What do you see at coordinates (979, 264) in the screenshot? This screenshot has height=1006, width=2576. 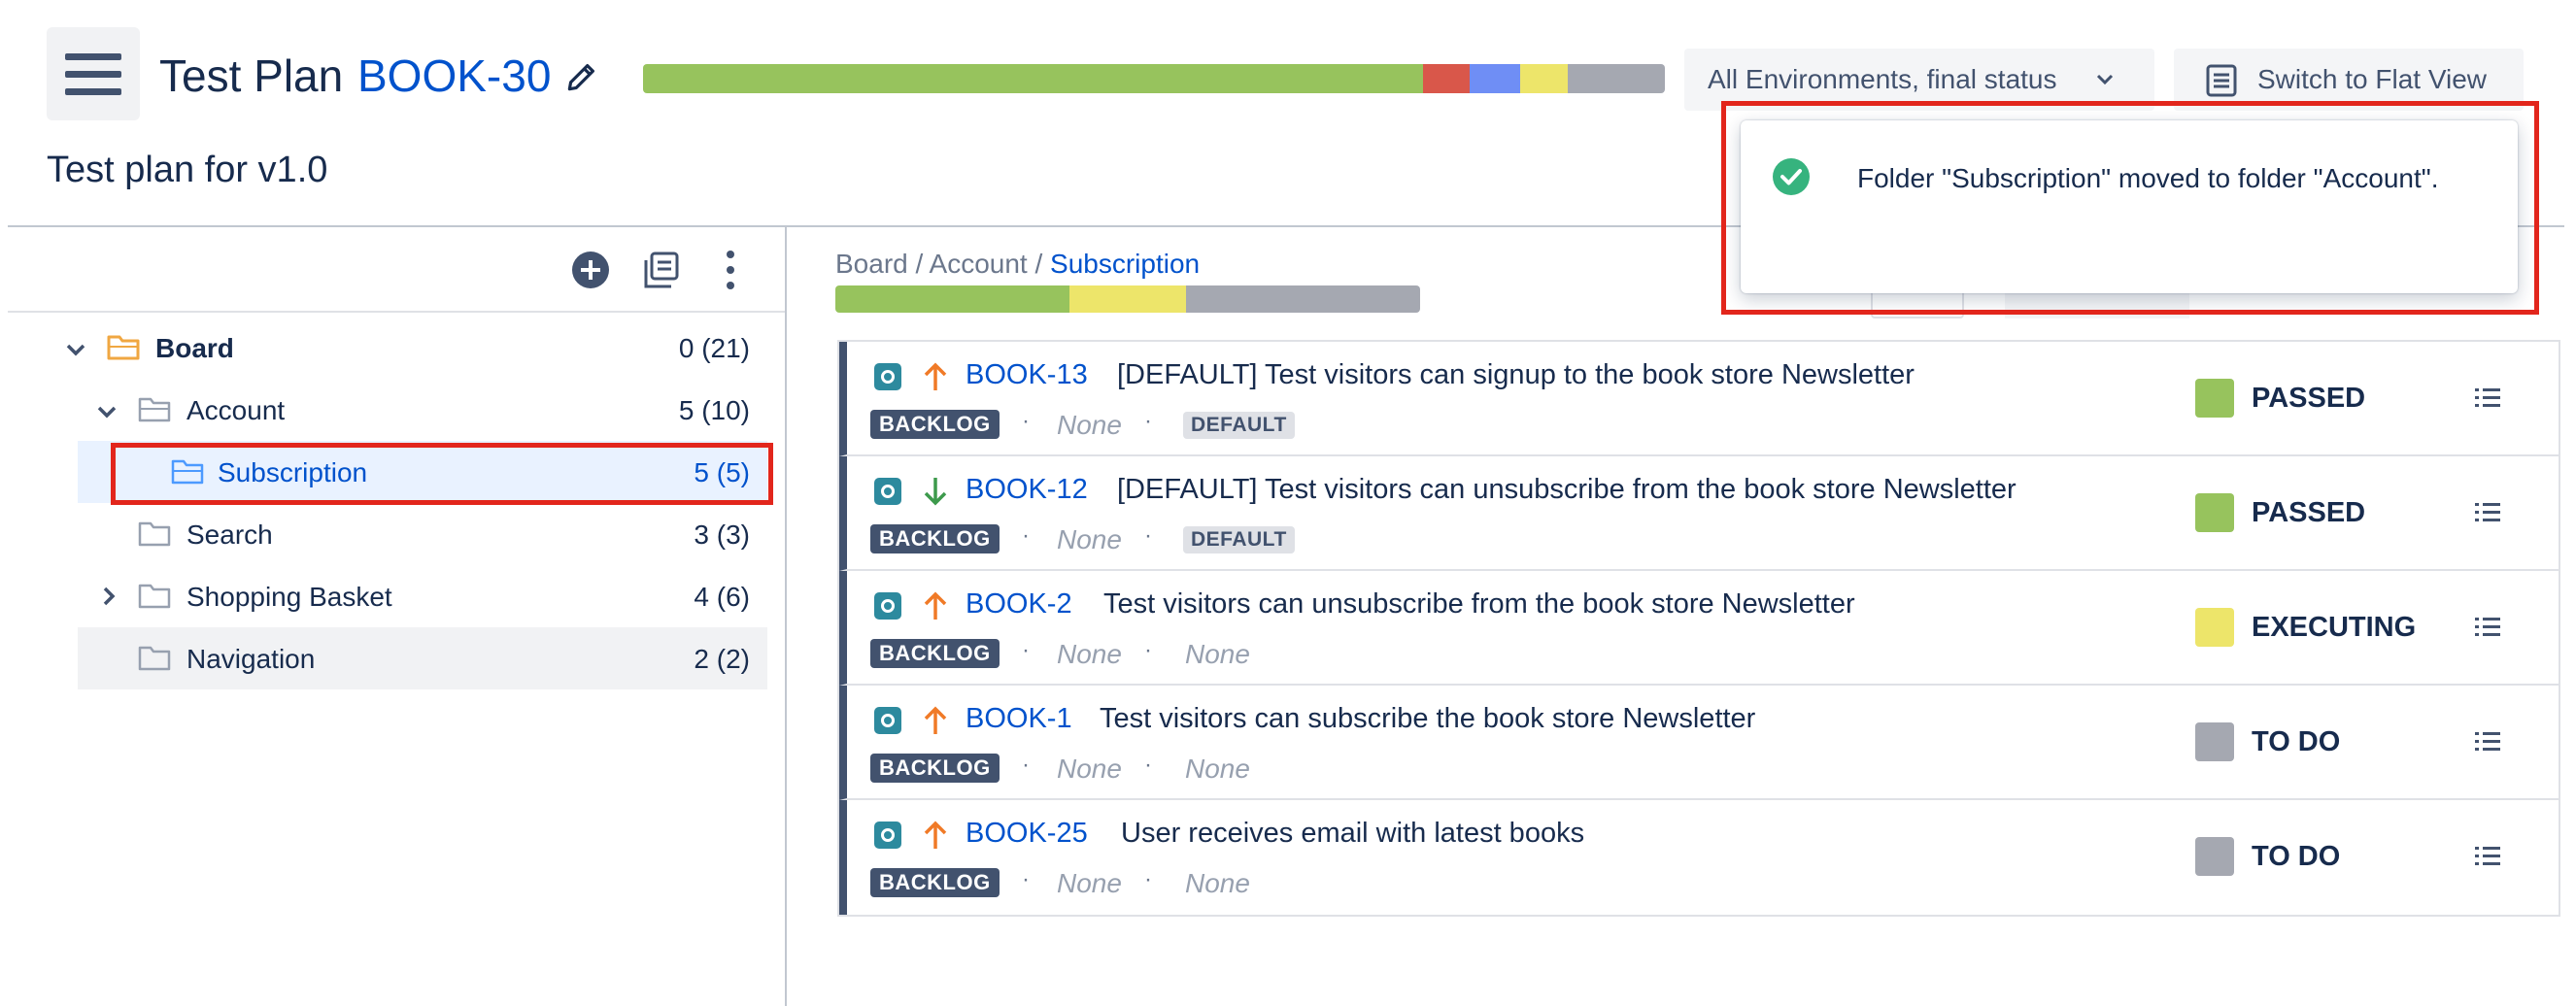 I see `breadcrumb-item: Account` at bounding box center [979, 264].